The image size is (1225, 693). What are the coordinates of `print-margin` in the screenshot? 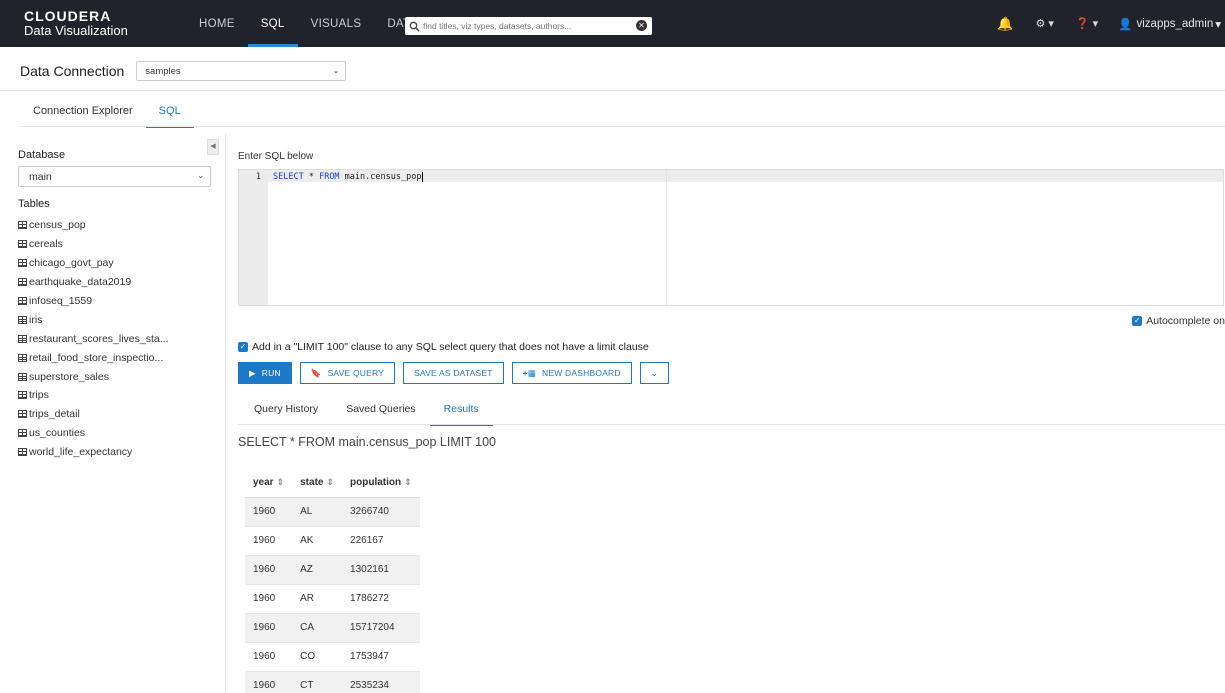 It's located at (666, 237).